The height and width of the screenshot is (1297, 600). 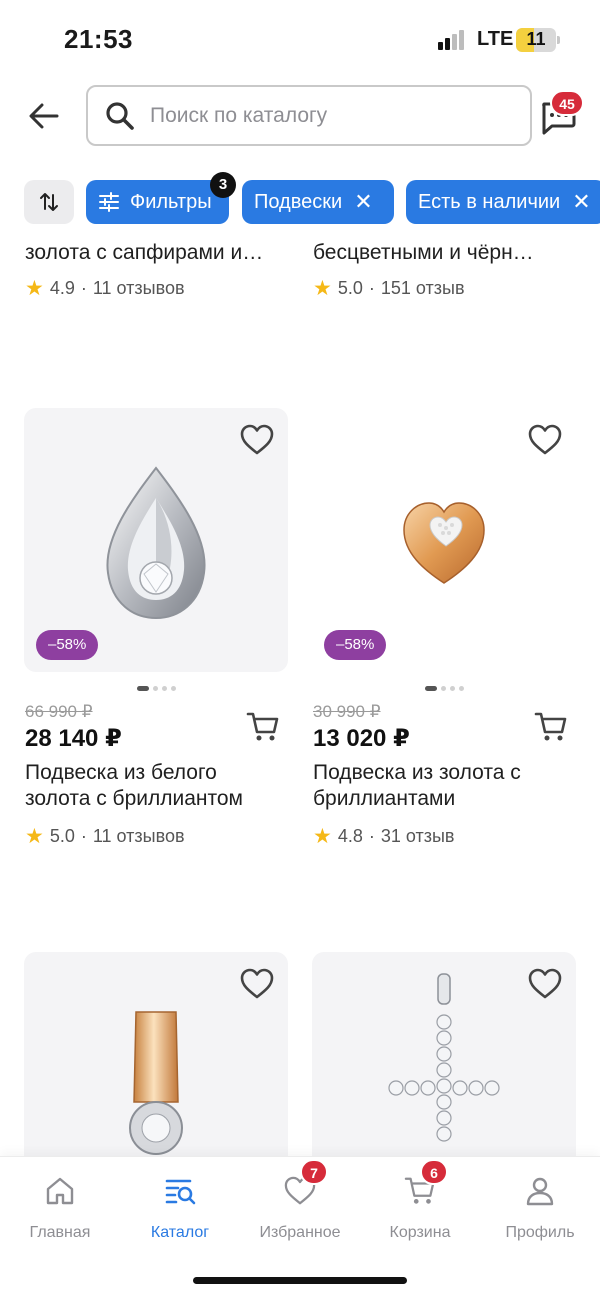 What do you see at coordinates (314, 1172) in the screenshot?
I see `favorites-badge: 7` at bounding box center [314, 1172].